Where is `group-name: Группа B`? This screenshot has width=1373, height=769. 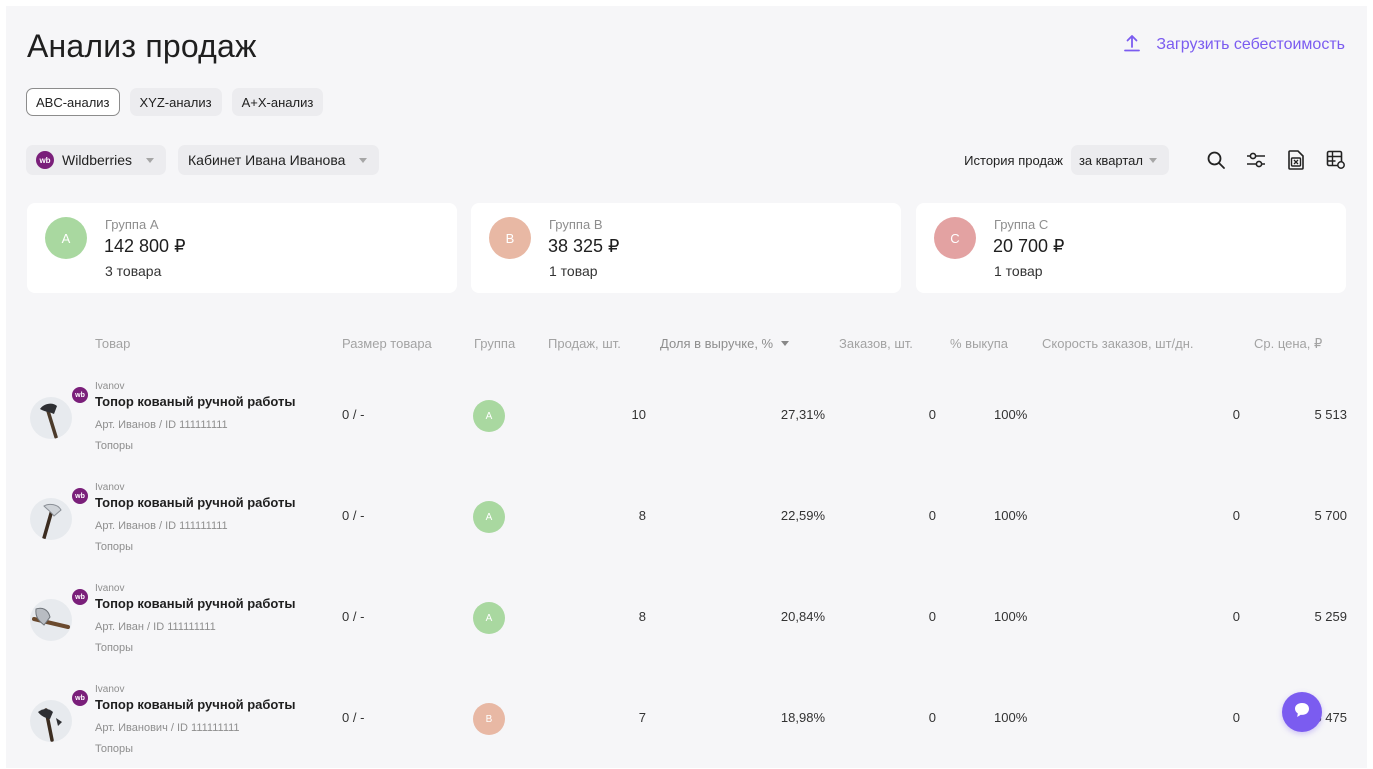
group-name: Группа B is located at coordinates (576, 224).